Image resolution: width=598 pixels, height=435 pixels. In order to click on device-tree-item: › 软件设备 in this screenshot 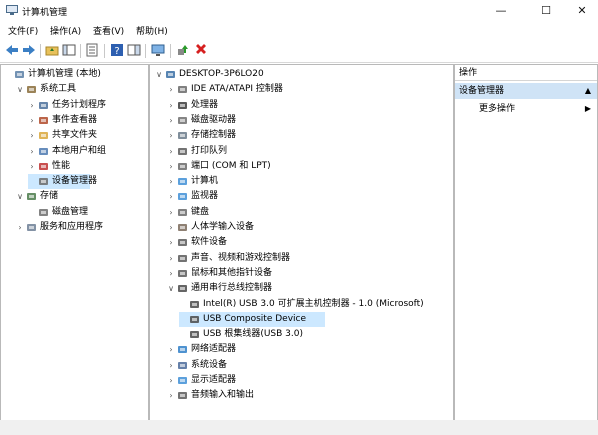, I will do `click(310, 242)`.